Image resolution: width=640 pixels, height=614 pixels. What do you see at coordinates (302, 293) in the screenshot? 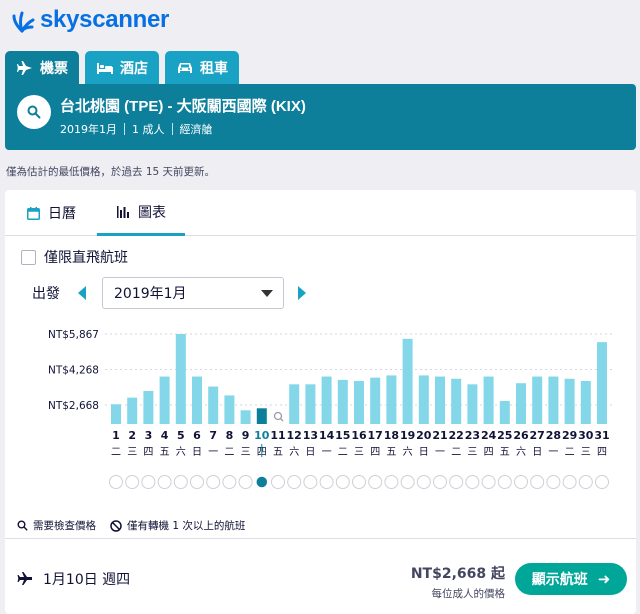
I see `next-month-arrow-icon` at bounding box center [302, 293].